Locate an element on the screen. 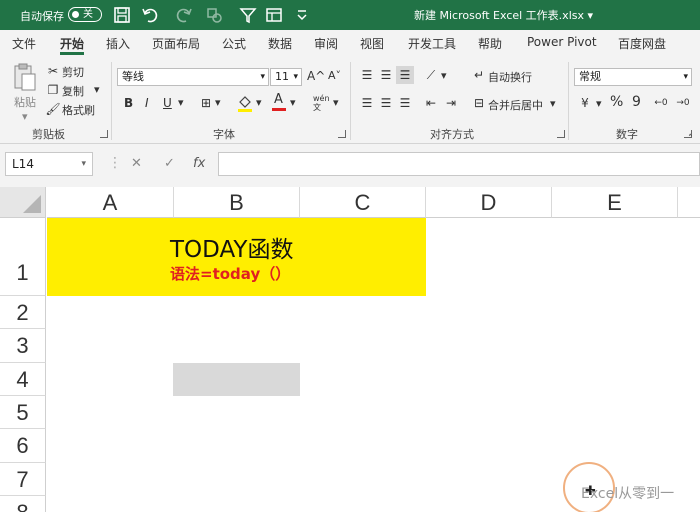  align-left-icon: ☰ is located at coordinates (367, 103).